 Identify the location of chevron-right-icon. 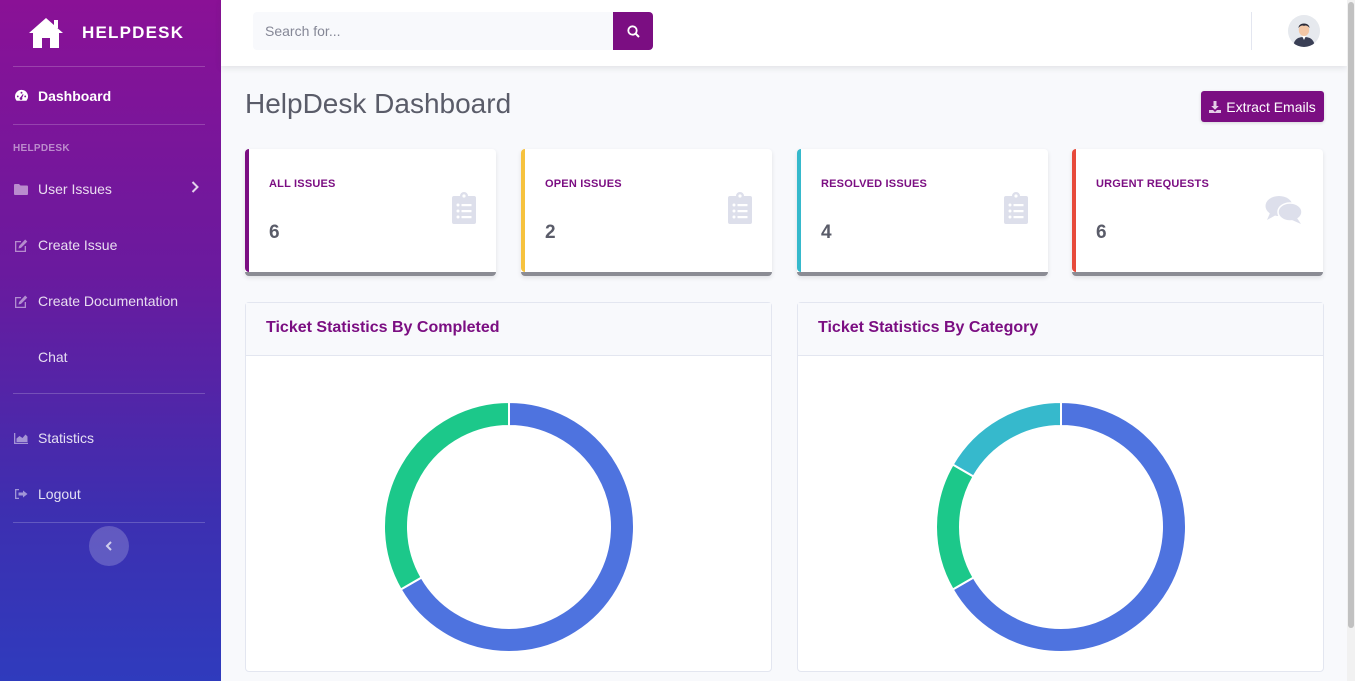
(195, 187).